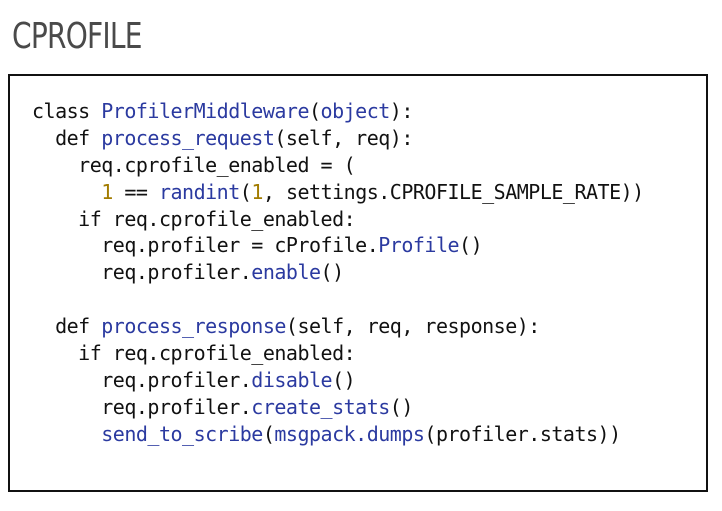 The width and height of the screenshot is (722, 511). Describe the element at coordinates (67, 111) in the screenshot. I see `code-token: class` at that location.